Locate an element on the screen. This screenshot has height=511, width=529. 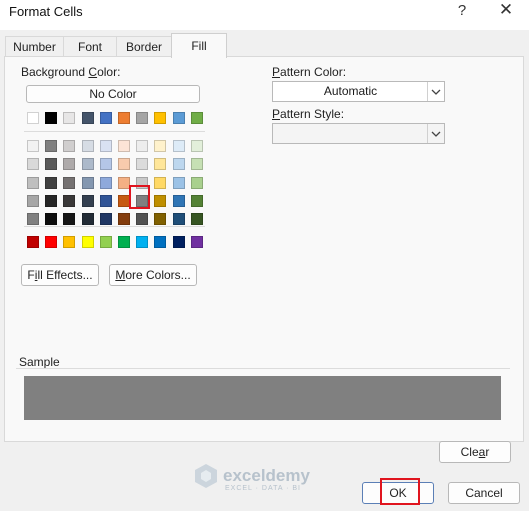
no-color-button: No Color is located at coordinates (113, 94).